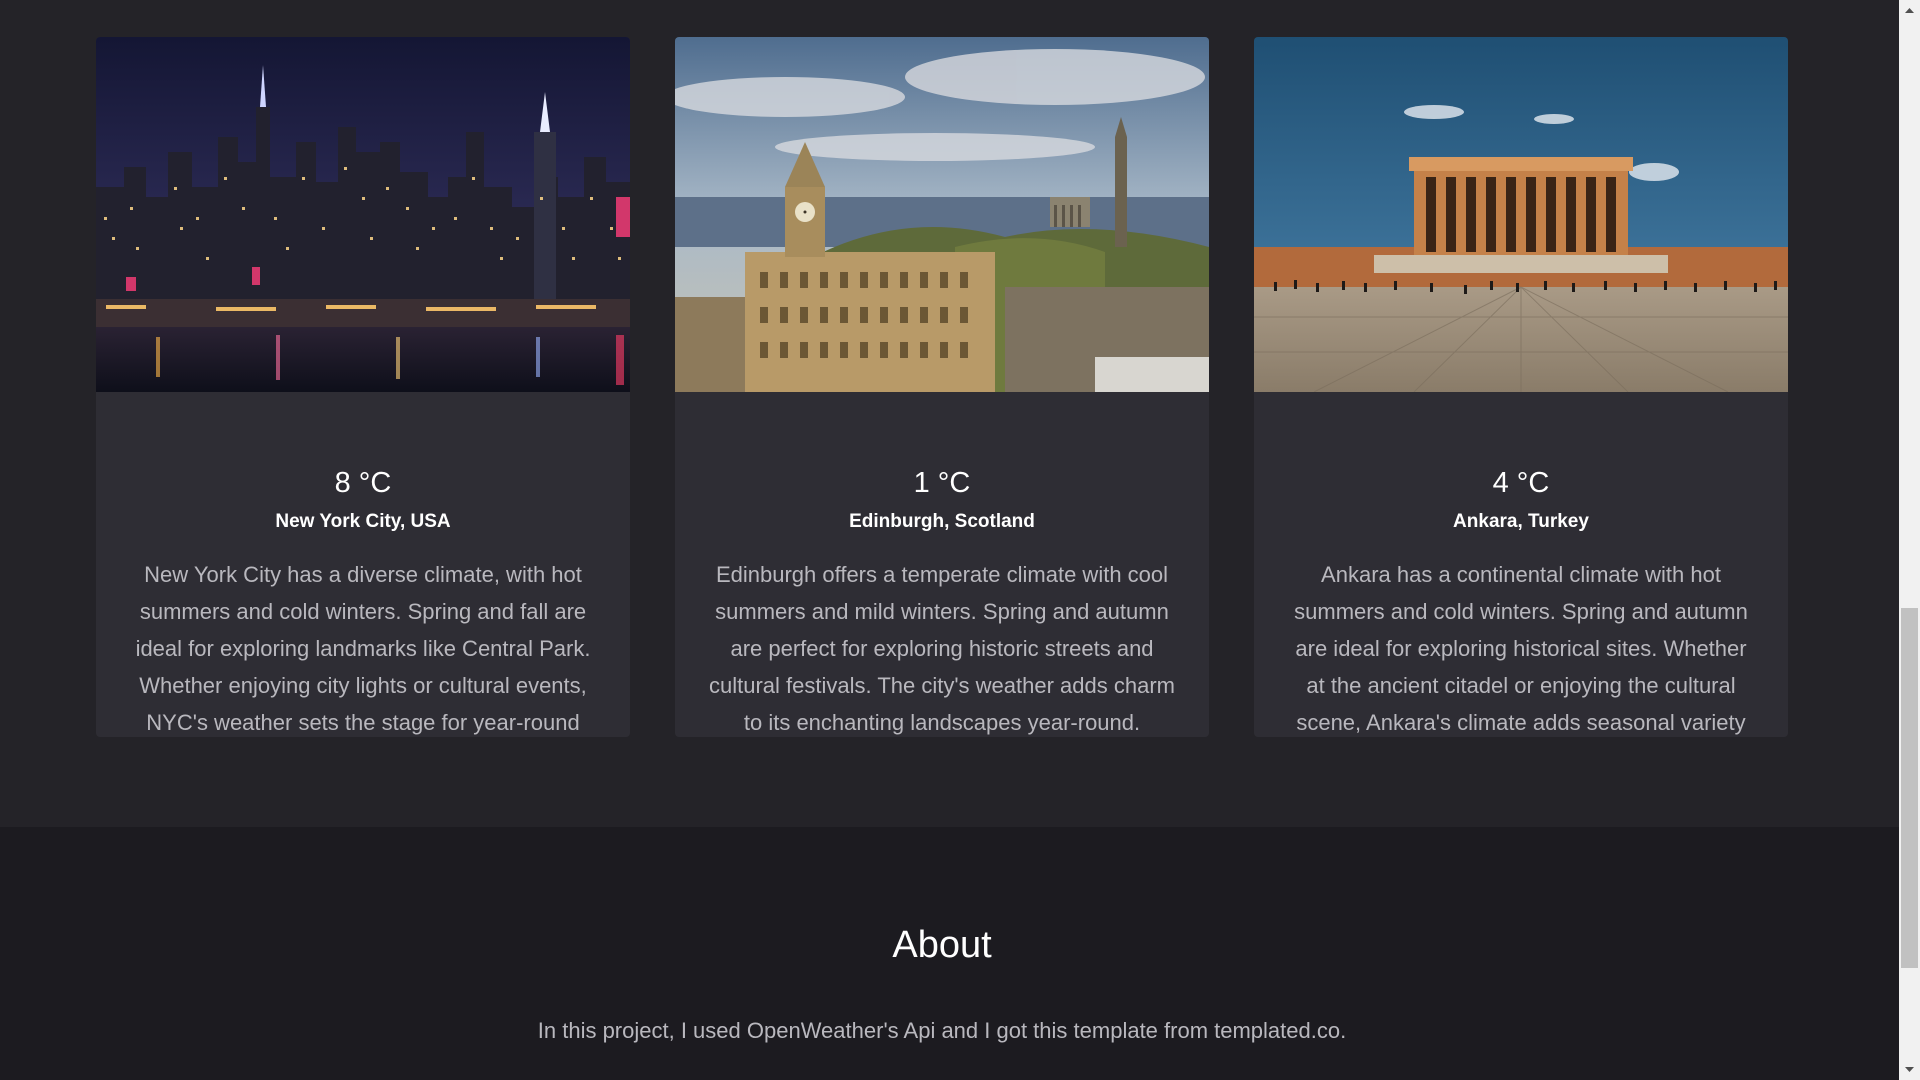  Describe the element at coordinates (1521, 521) in the screenshot. I see `city-name: Ankara, Turkey` at that location.